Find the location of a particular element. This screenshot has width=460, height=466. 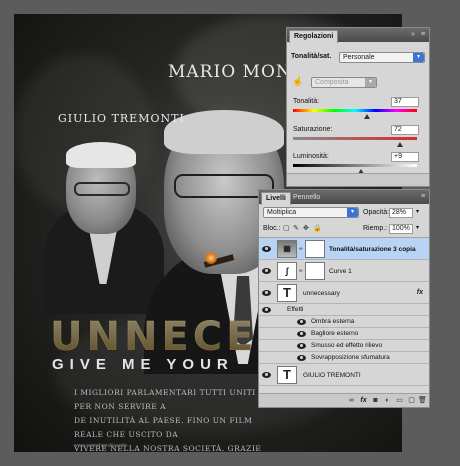

fill-dropdown-icon: ▾ is located at coordinates (417, 227).